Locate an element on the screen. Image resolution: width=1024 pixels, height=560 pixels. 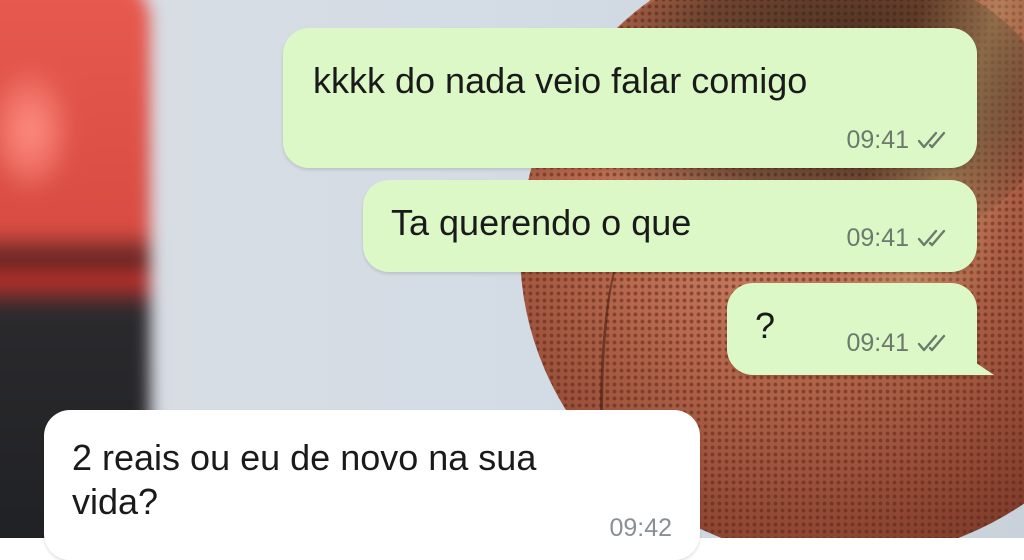
message-text: kkkk do nada veio falar comigo is located at coordinates (560, 80).